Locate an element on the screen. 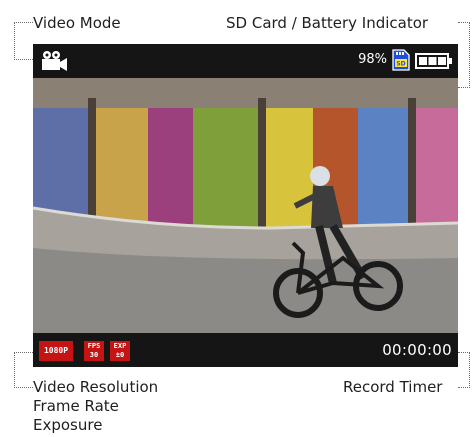 The image size is (475, 437). battery-percent: 98% is located at coordinates (372, 59).